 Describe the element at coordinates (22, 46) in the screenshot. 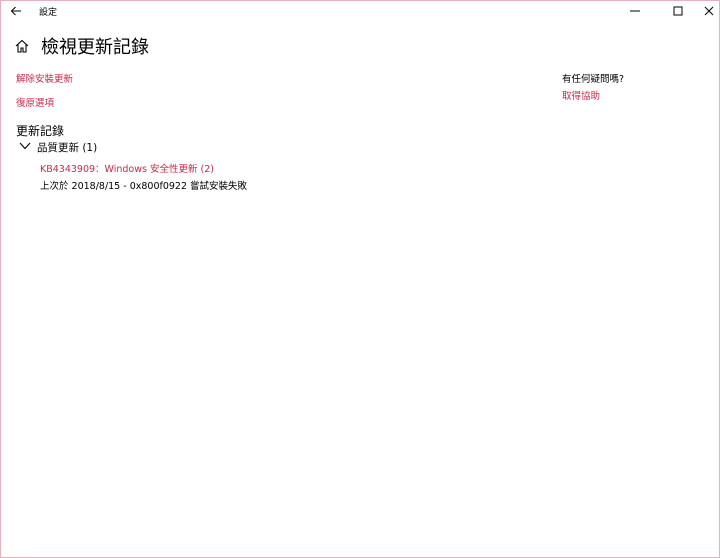

I see `home-icon` at that location.